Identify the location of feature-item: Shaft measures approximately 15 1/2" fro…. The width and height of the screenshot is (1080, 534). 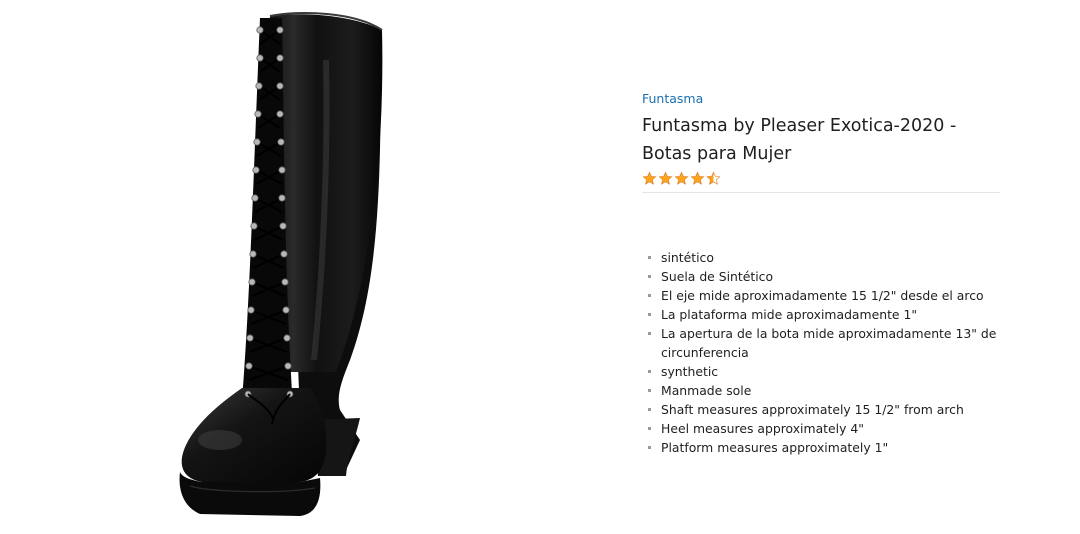
(821, 409).